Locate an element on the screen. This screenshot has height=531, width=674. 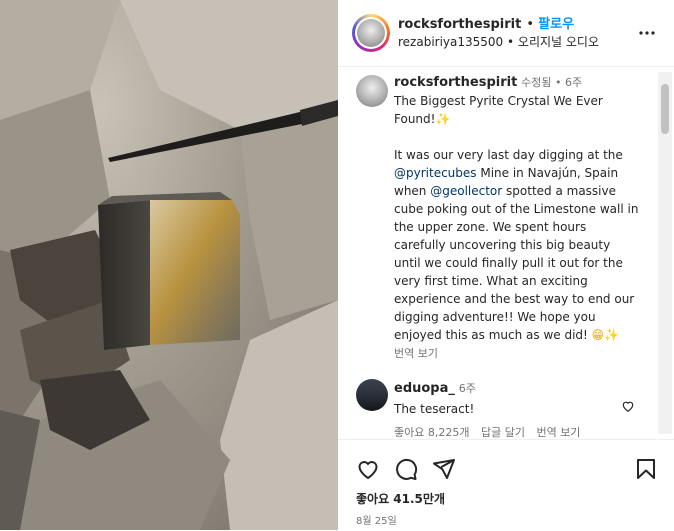
comment-like-icon is located at coordinates (628, 406).